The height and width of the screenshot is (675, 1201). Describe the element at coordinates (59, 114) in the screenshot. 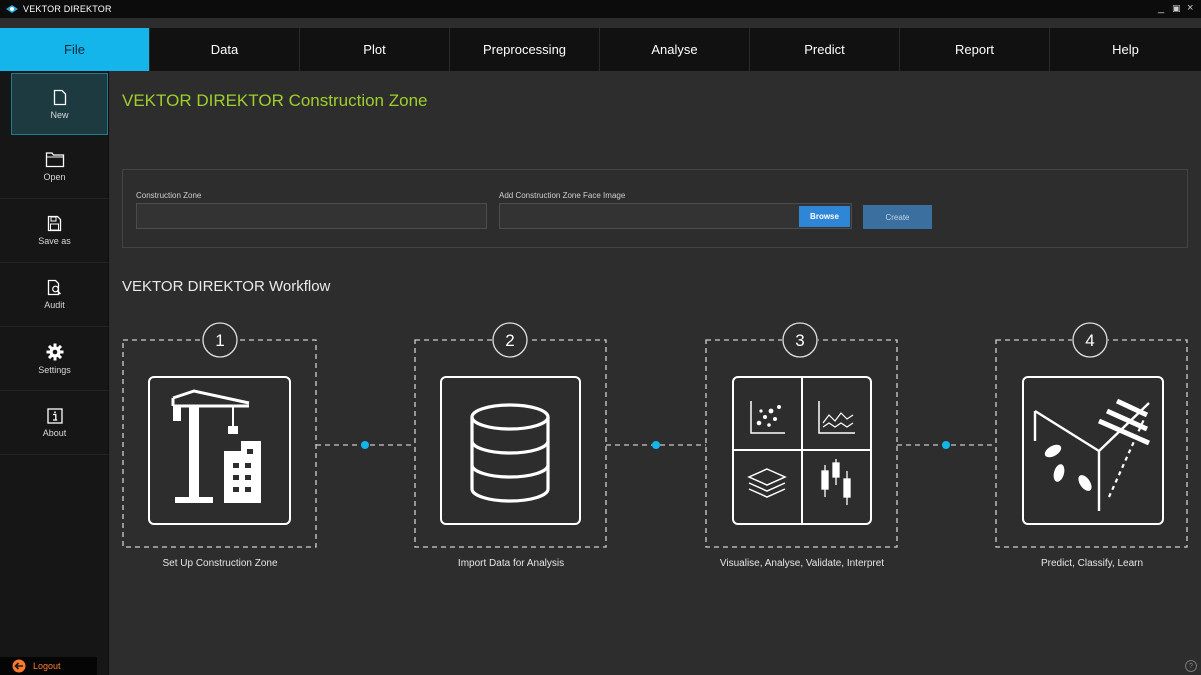

I see `sidebar-item-label: New` at that location.